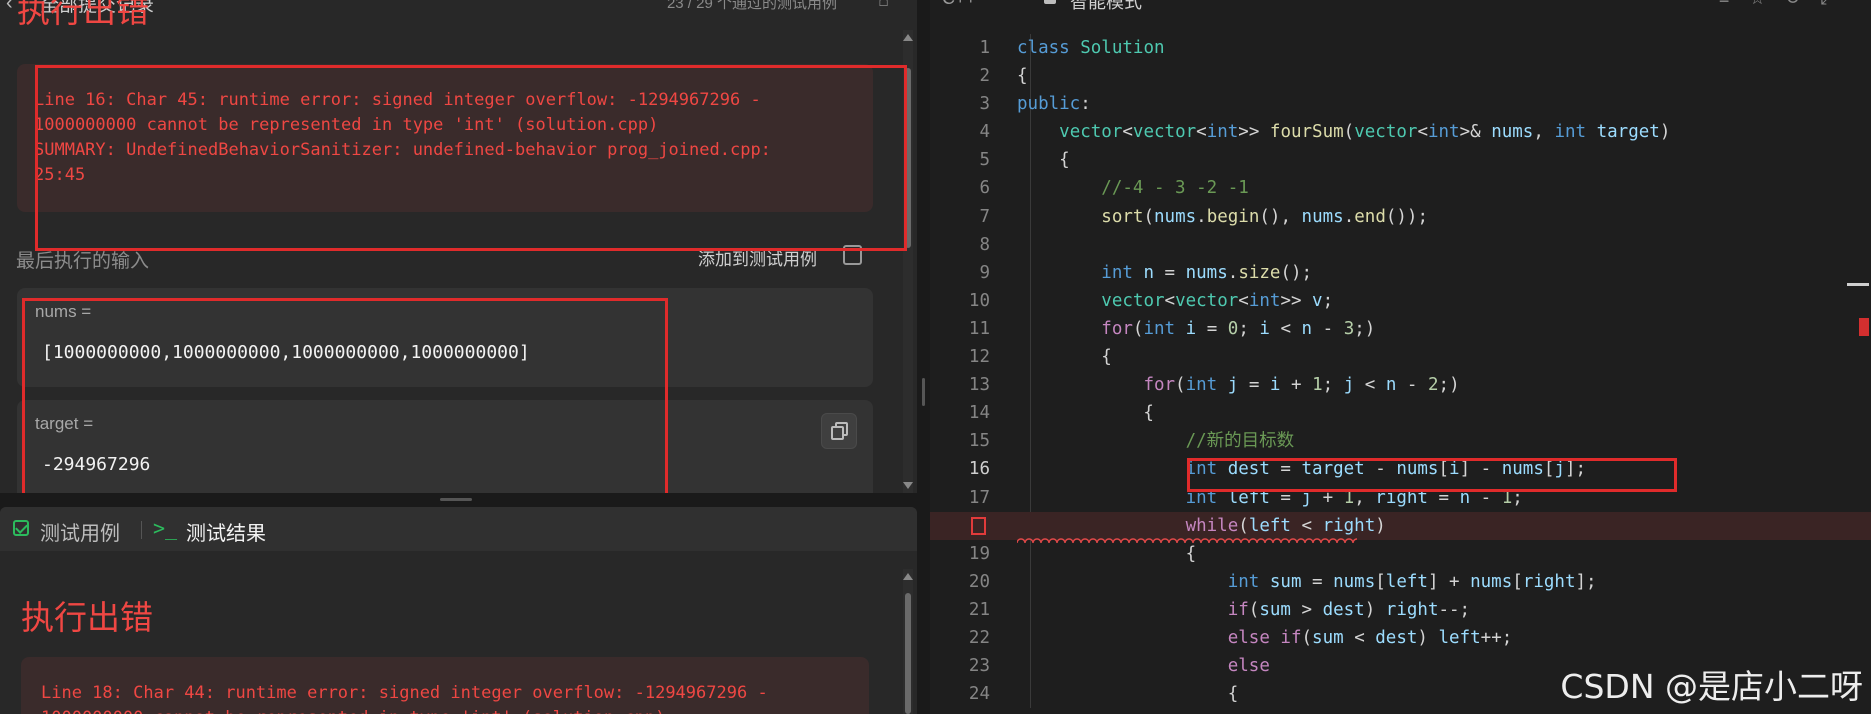 This screenshot has height=714, width=1871. I want to click on code-text: sort(nums.begin(), nums.end());, so click(1265, 216).